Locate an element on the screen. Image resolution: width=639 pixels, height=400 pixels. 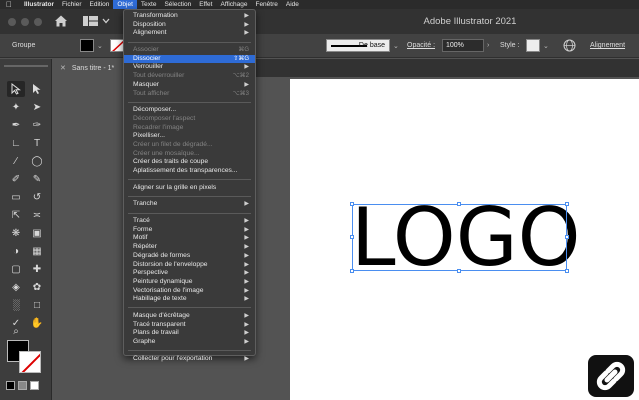
stroke-color-box is located at coordinates (30, 362).